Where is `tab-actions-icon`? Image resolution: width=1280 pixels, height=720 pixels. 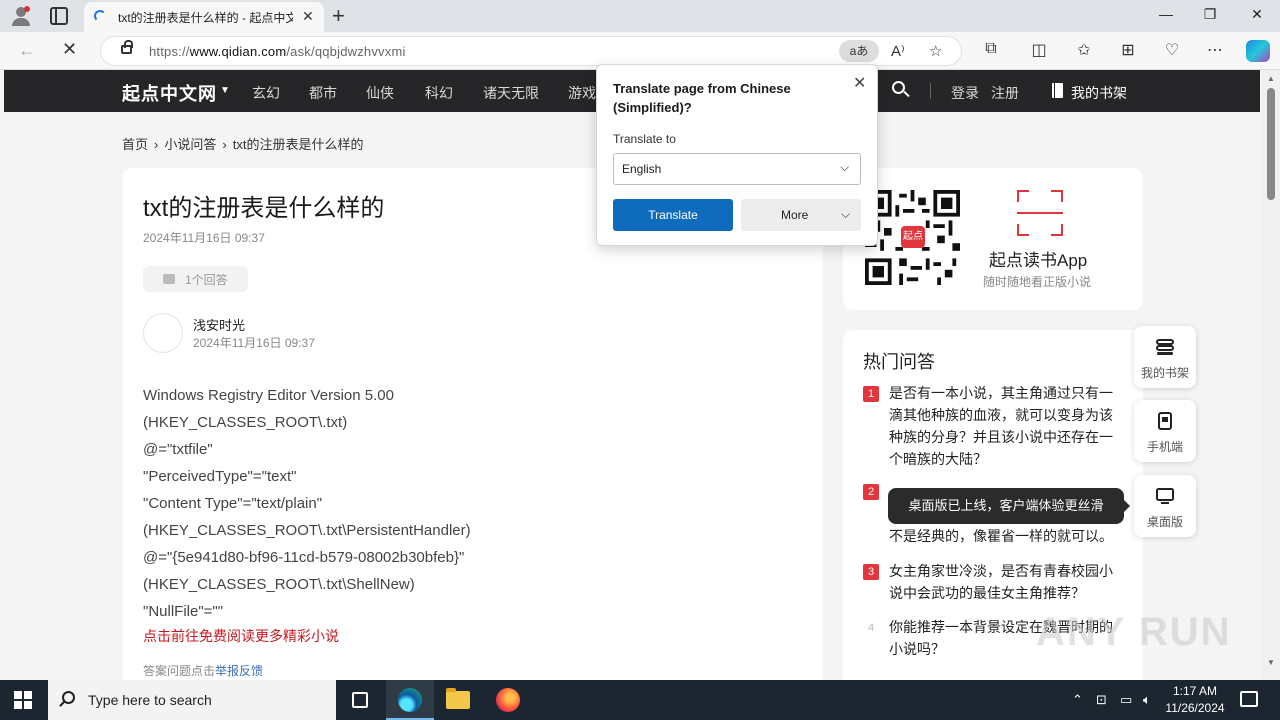 tab-actions-icon is located at coordinates (59, 16).